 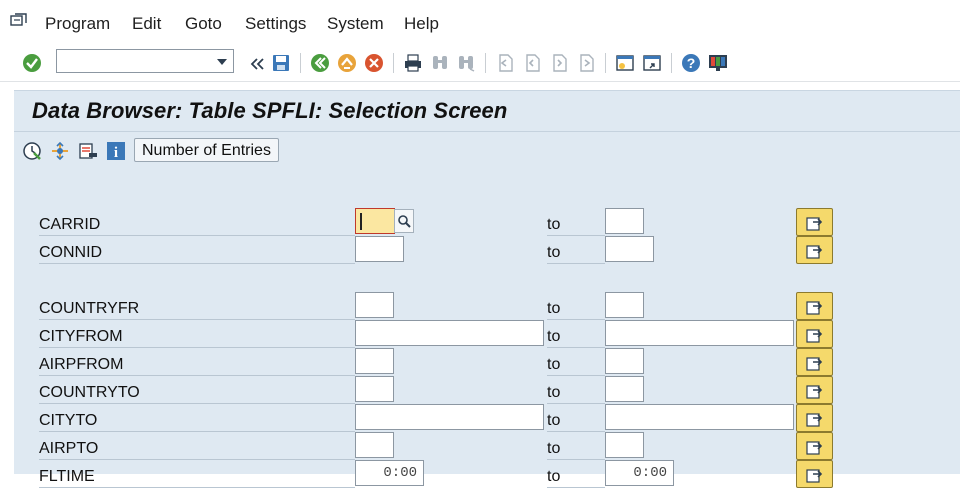 What do you see at coordinates (374, 63) in the screenshot?
I see `cancel-icon` at bounding box center [374, 63].